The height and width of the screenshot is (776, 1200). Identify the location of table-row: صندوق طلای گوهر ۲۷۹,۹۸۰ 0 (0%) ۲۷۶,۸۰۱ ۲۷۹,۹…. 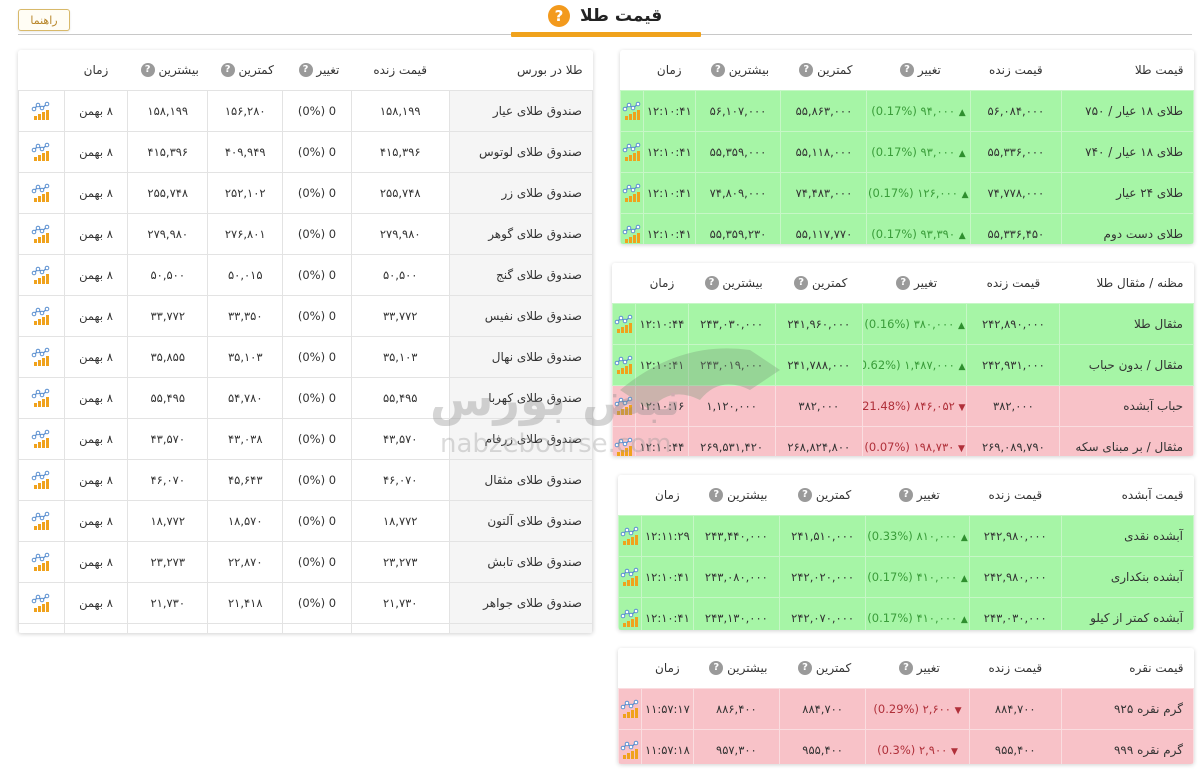
(305, 234).